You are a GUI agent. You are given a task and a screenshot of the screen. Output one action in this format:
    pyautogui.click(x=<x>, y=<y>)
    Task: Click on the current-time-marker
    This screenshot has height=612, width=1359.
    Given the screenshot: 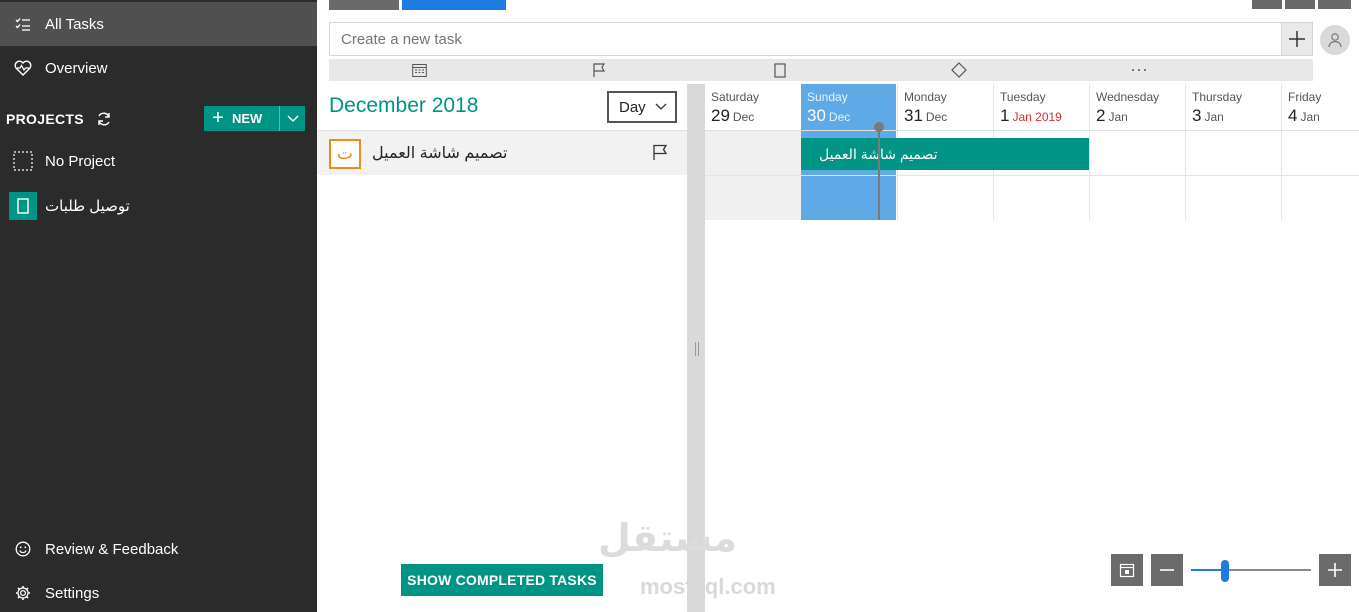 What is the action you would take?
    pyautogui.click(x=879, y=127)
    